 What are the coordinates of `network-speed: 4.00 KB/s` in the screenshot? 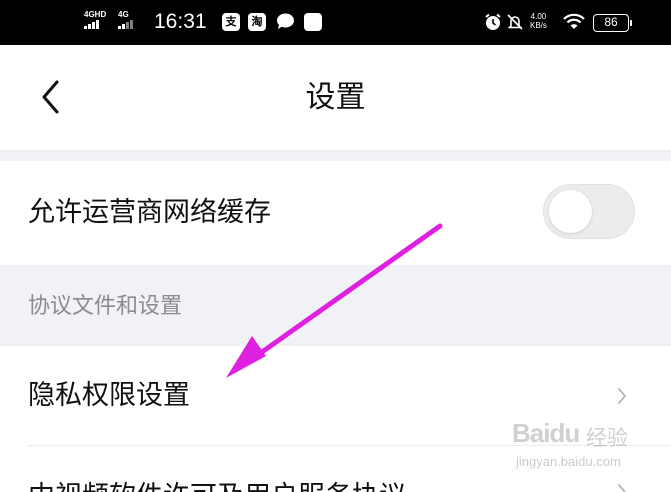 It's located at (538, 21).